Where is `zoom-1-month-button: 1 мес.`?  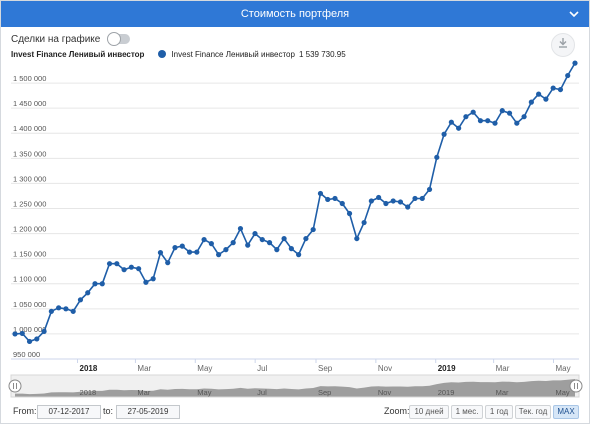 zoom-1-month-button: 1 мес. is located at coordinates (467, 412).